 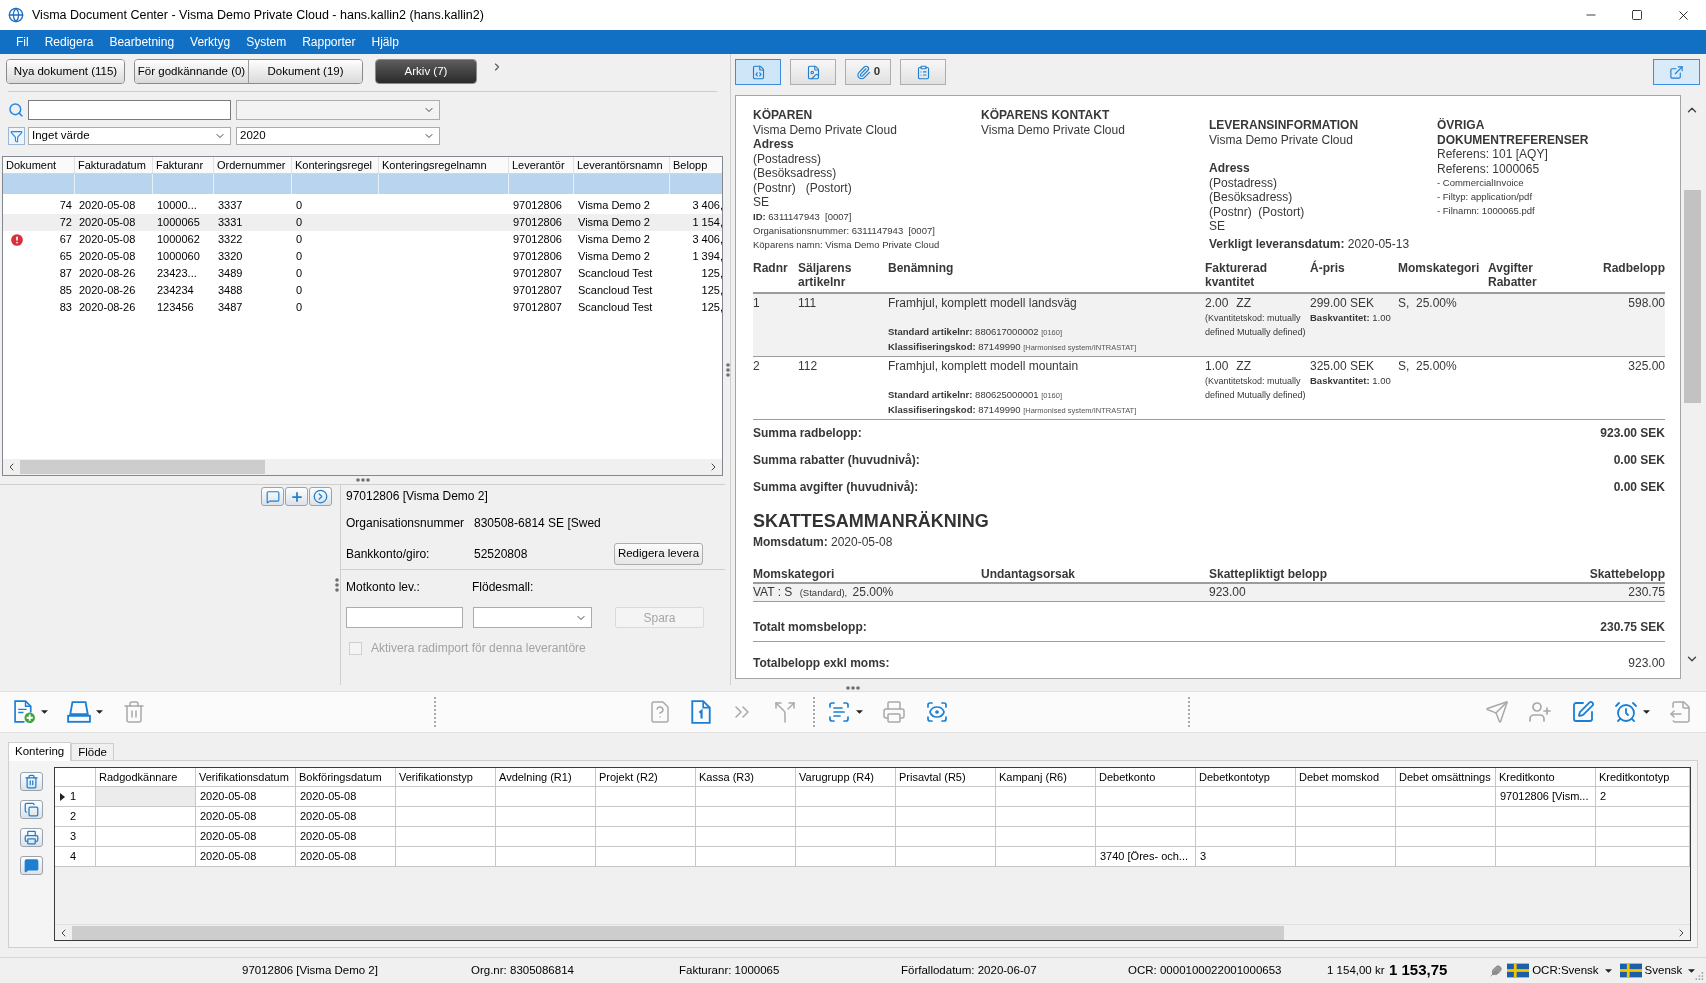 I want to click on table-row: 72 2020-05-08 1000065 3331 0 97012806 Visma Demo 2 1 154,, so click(x=362, y=222).